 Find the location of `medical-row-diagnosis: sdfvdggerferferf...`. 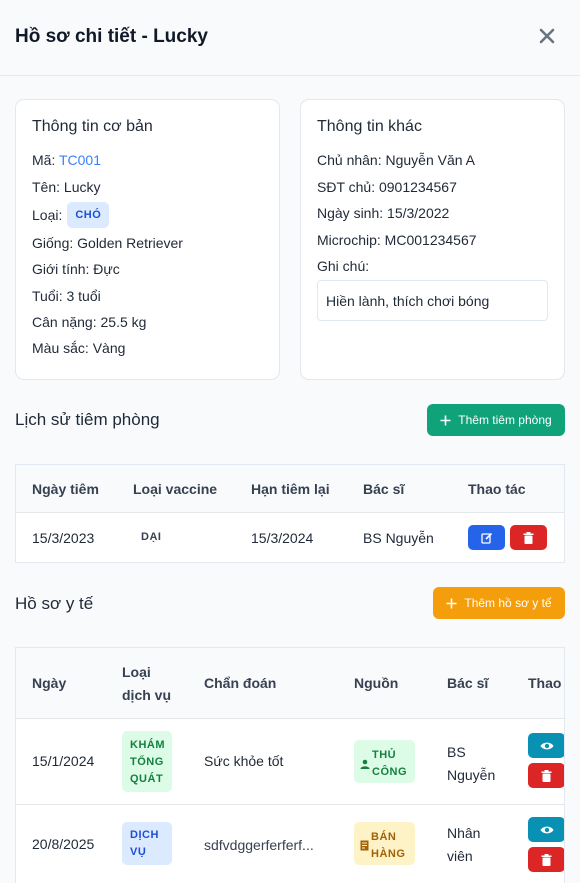

medical-row-diagnosis: sdfvdggerferferf... is located at coordinates (259, 845).